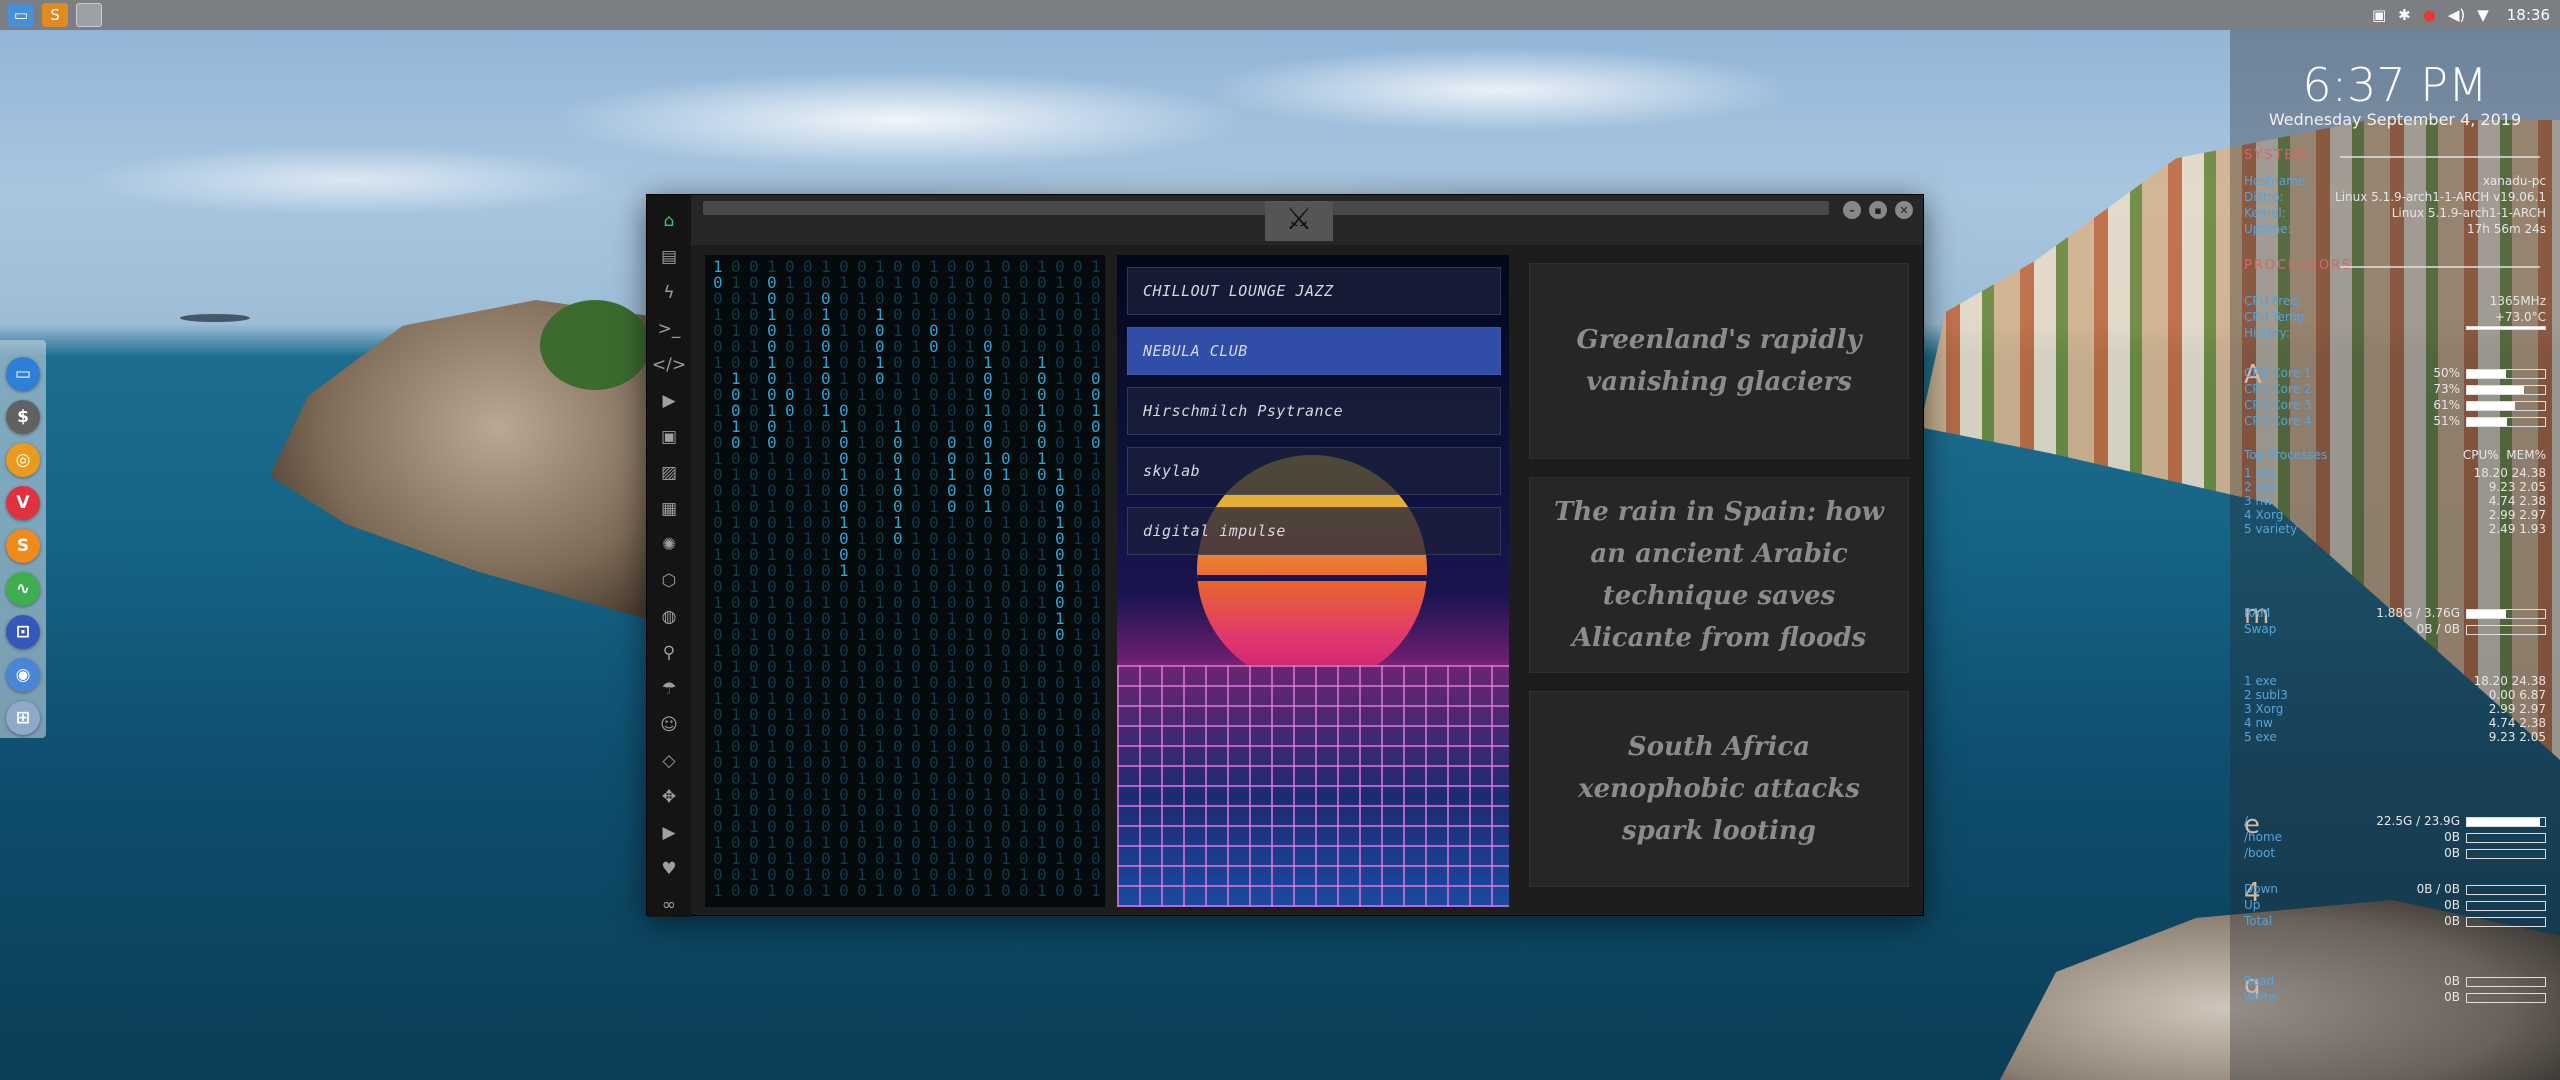  What do you see at coordinates (669, 833) in the screenshot?
I see `youtube-icon: ▶` at bounding box center [669, 833].